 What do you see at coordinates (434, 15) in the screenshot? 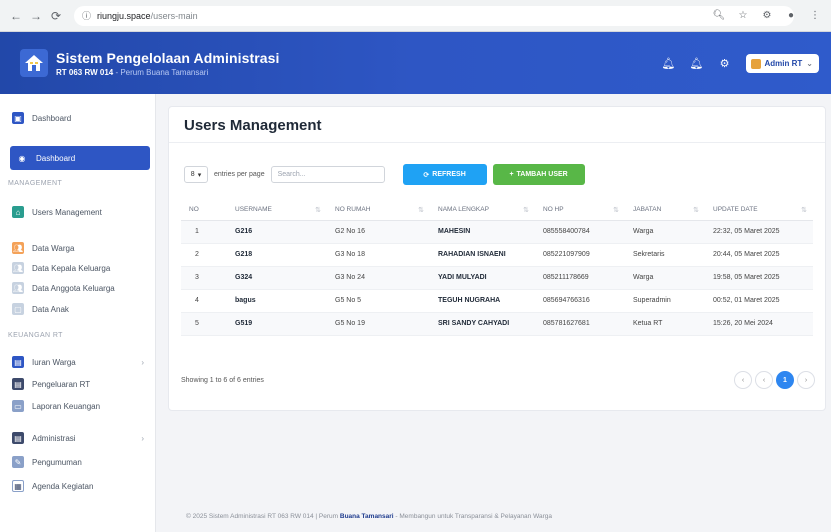
I see `address-bar: ⓘ riungju.space /users-main` at bounding box center [434, 15].